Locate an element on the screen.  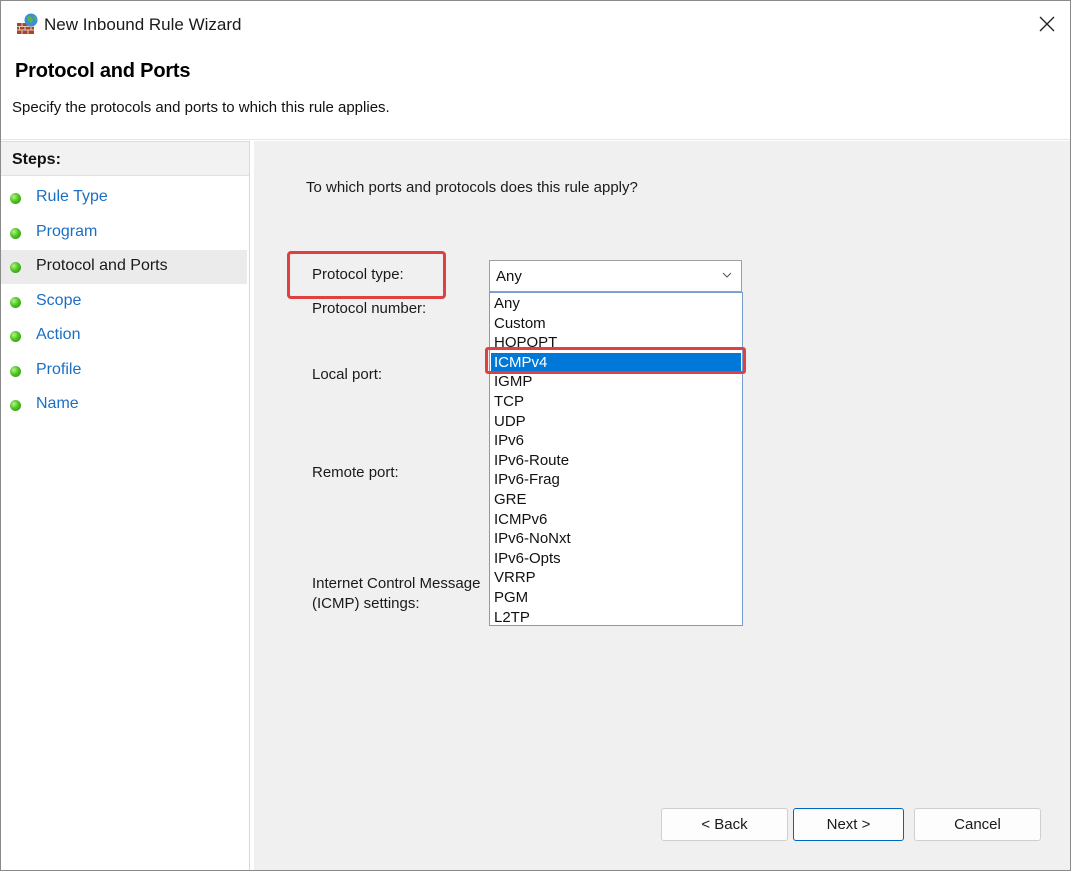
option-ipv6-opts: IPv6-Opts is located at coordinates (616, 559).